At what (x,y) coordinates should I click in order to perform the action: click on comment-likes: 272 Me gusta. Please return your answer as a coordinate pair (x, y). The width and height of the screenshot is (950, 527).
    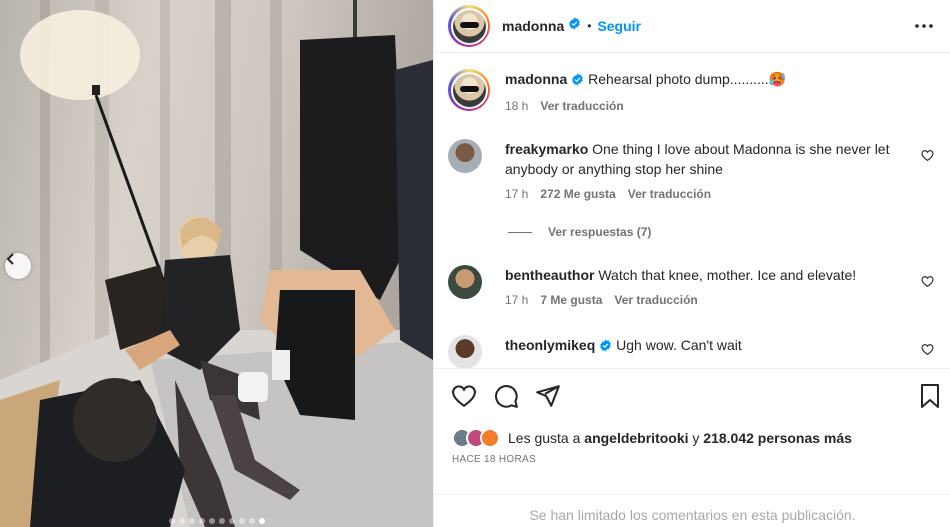
    Looking at the image, I should click on (577, 194).